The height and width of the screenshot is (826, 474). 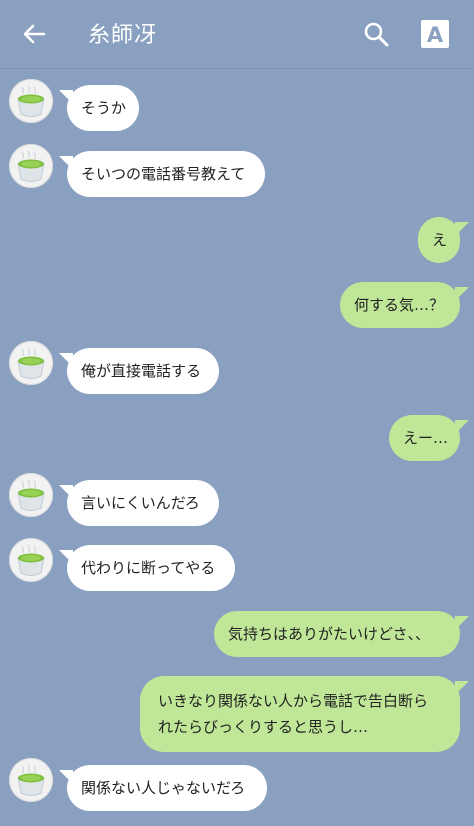 I want to click on message-bubble-incoming: そいつの電話番号教えて, so click(x=166, y=174).